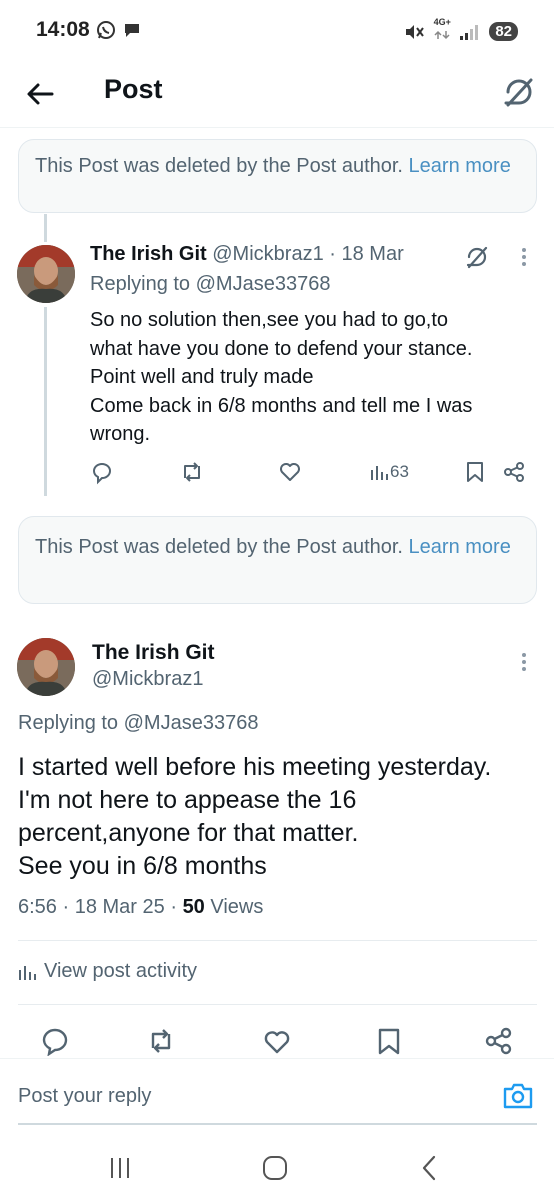 The height and width of the screenshot is (1200, 554). I want to click on post-meta: 6:56 · 18 Mar 25 · 50 Views, so click(141, 907).